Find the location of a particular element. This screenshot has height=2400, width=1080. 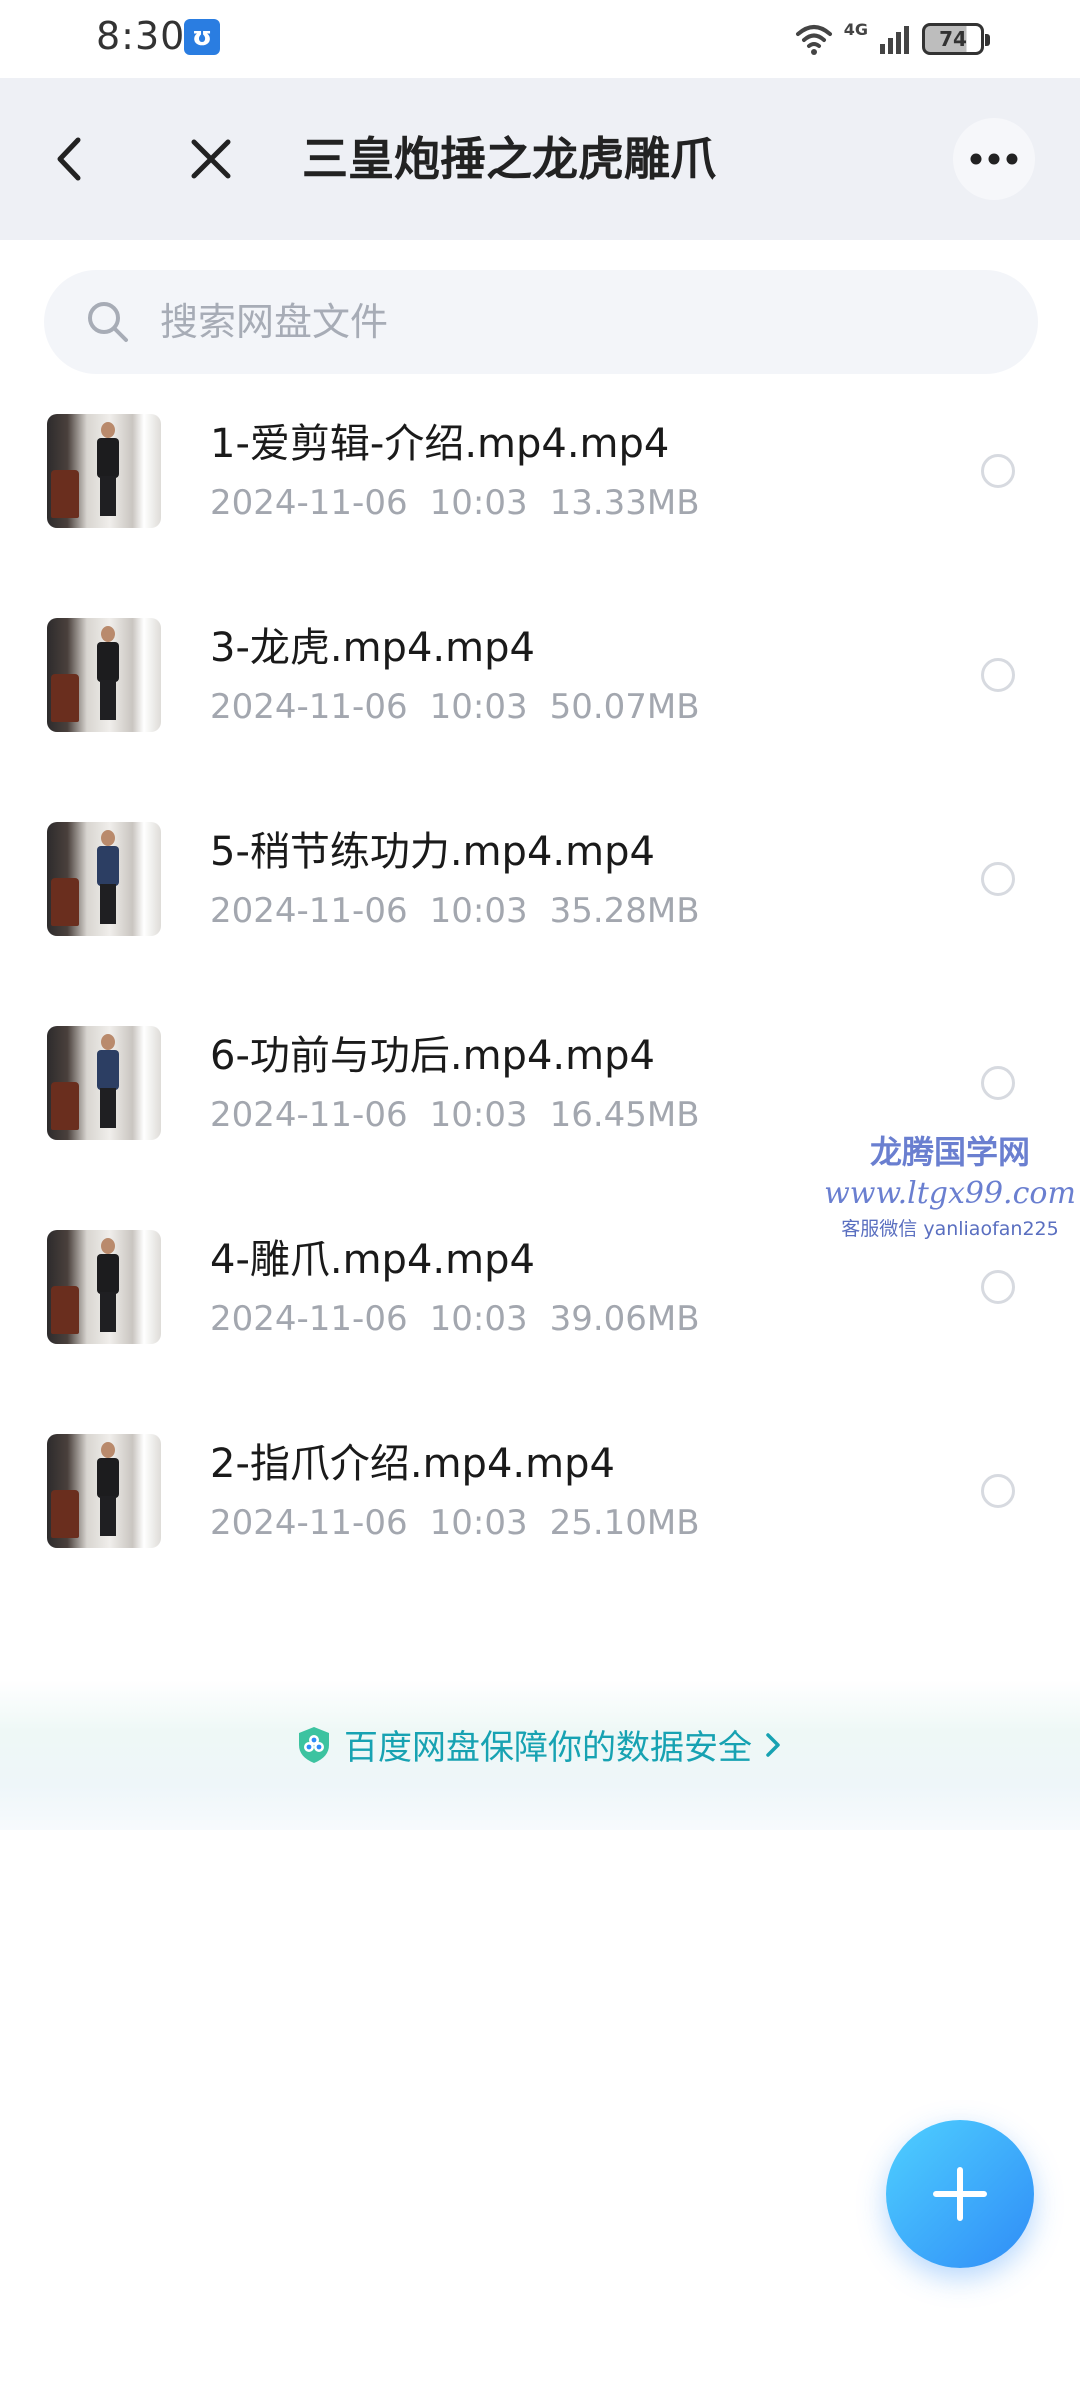

shield-icon is located at coordinates (314, 1744).